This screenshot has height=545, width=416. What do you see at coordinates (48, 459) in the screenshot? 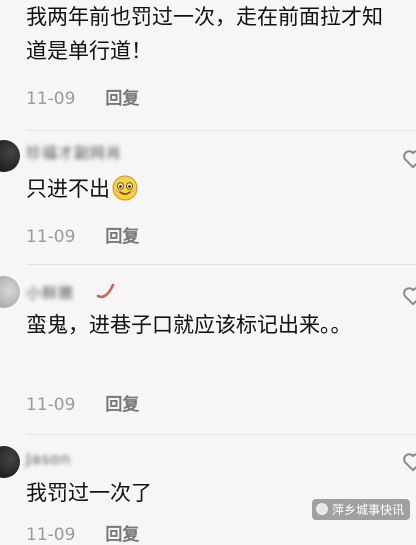
I see `comment-username: Jason` at bounding box center [48, 459].